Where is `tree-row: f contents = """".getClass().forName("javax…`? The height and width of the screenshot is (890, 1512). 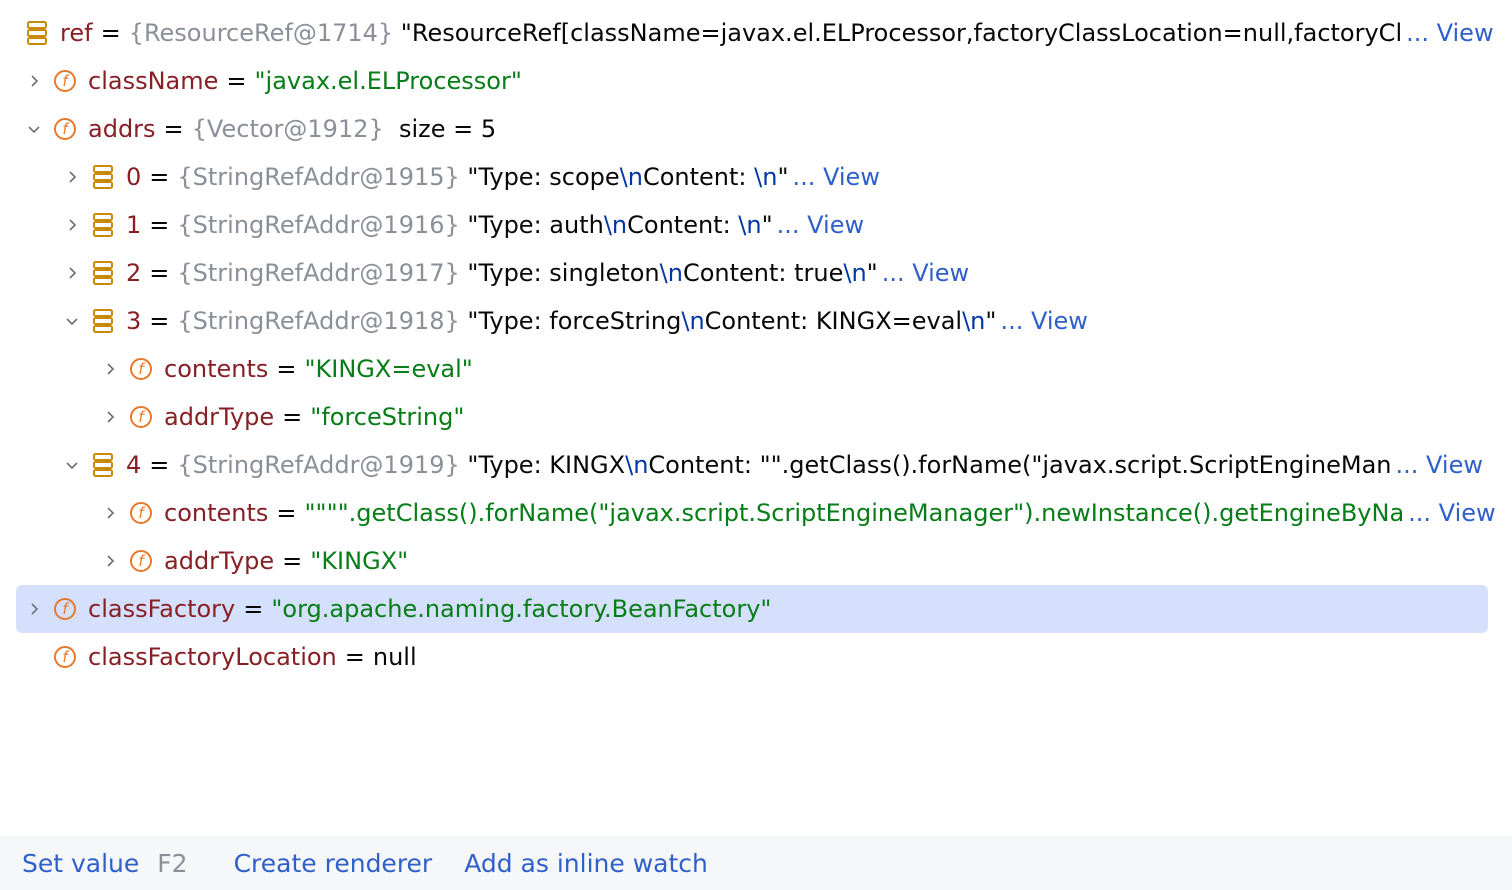 tree-row: f contents = """".getClass().forName("javax… is located at coordinates (756, 513).